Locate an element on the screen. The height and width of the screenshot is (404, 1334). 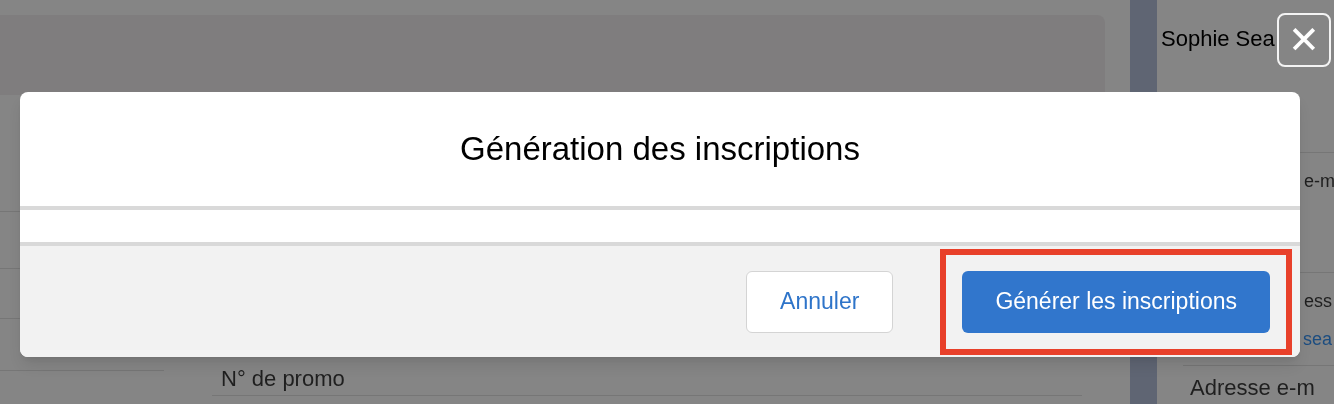
cancel-button: Annuler is located at coordinates (820, 301).